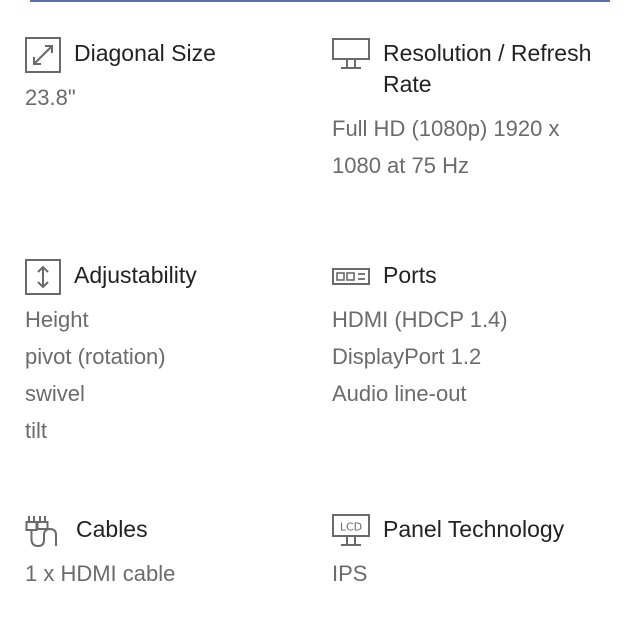  I want to click on svg-text: LCD, so click(351, 527).